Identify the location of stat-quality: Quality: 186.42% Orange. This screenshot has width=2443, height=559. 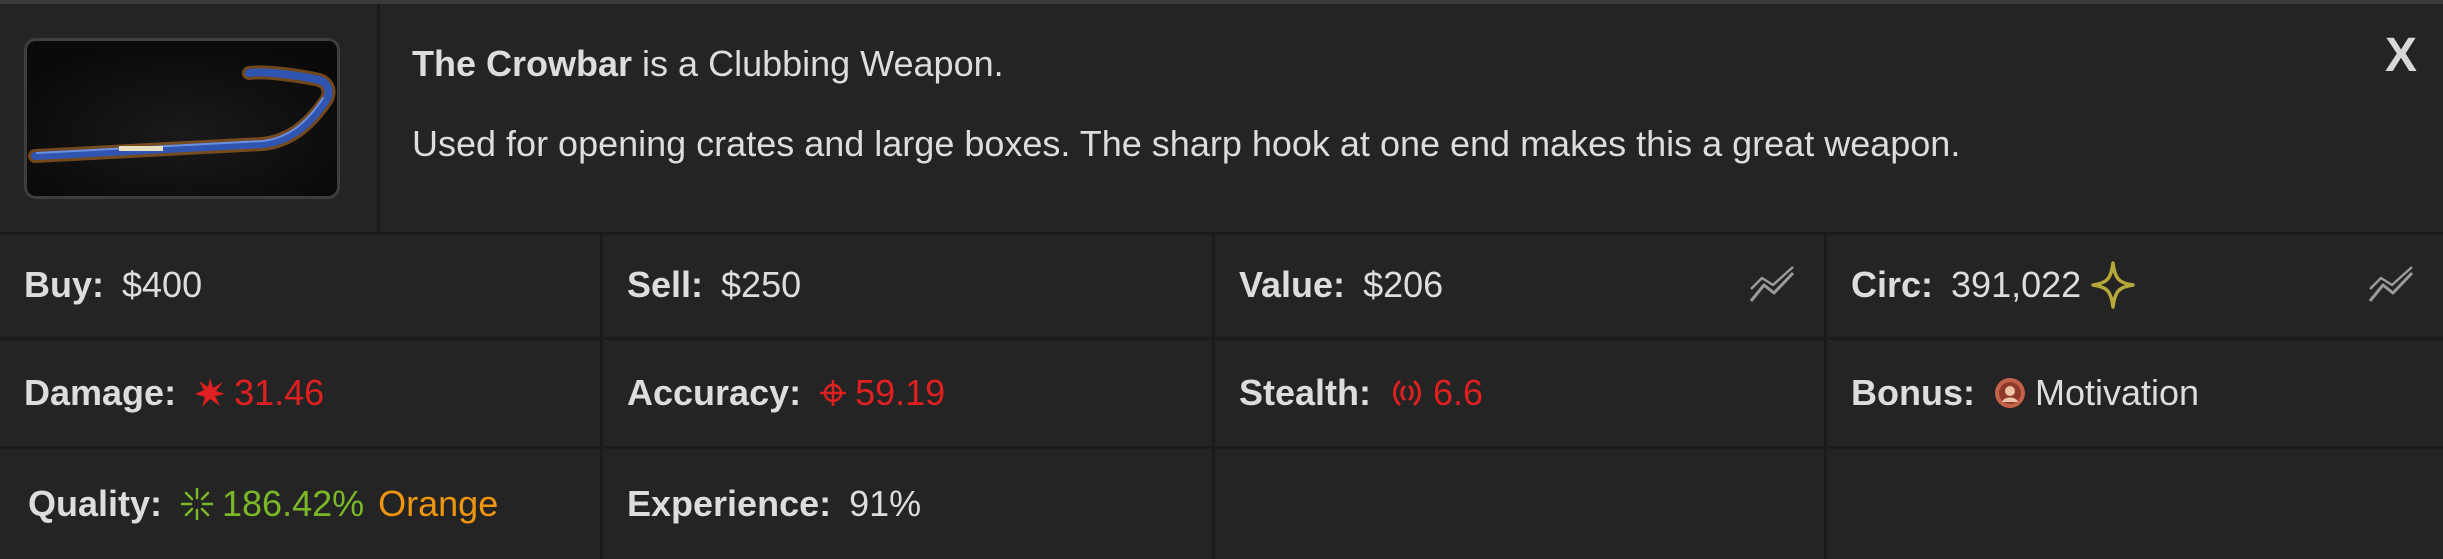
(301, 504).